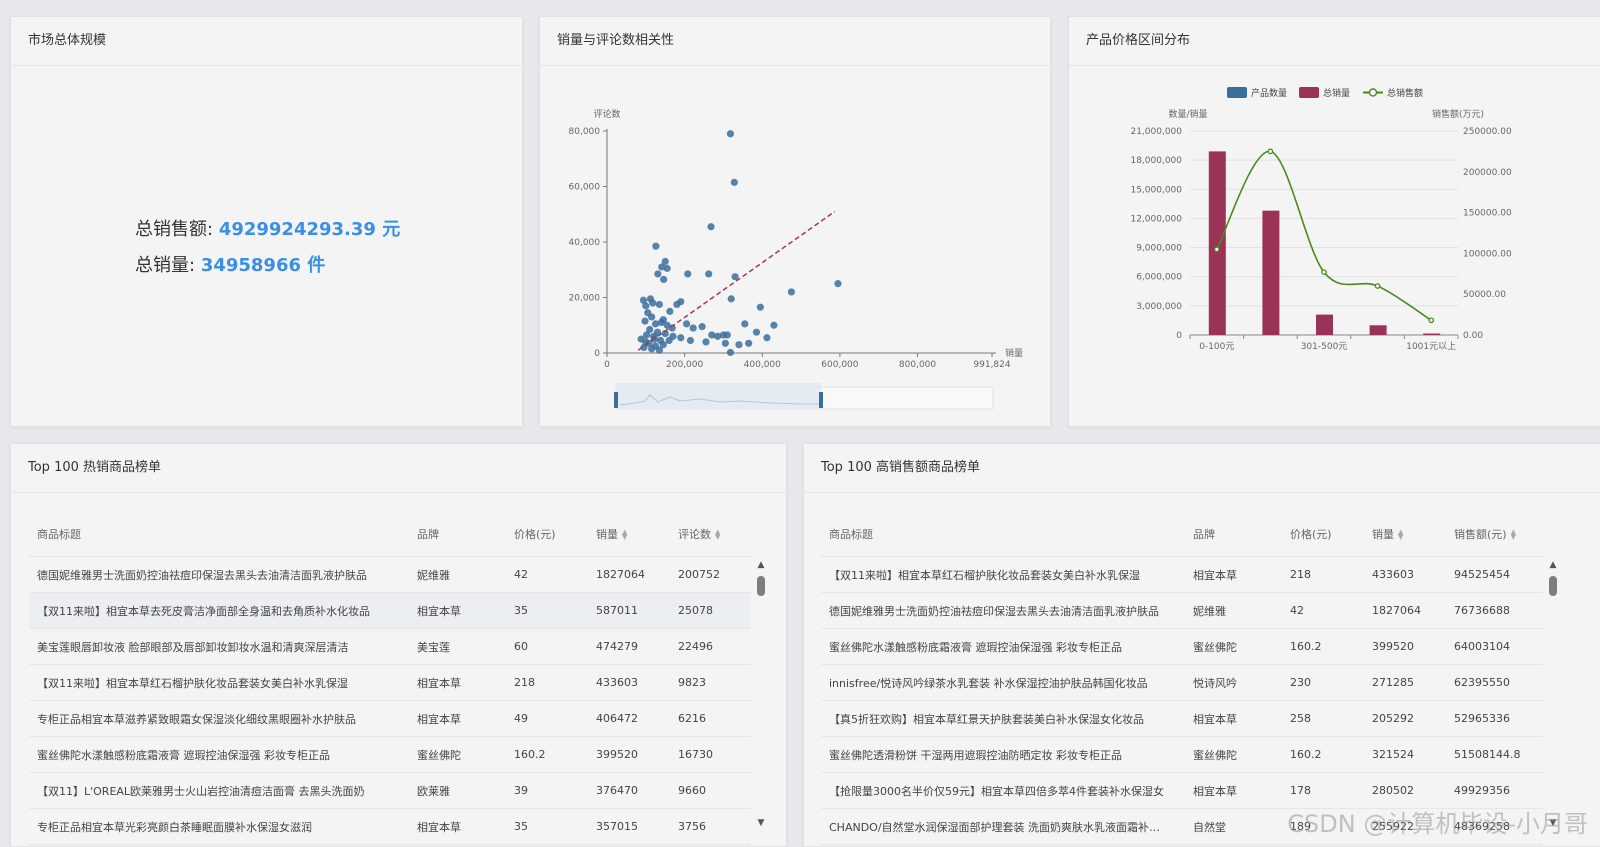  Describe the element at coordinates (710, 754) in the screenshot. I see `table-cell: 16730` at that location.